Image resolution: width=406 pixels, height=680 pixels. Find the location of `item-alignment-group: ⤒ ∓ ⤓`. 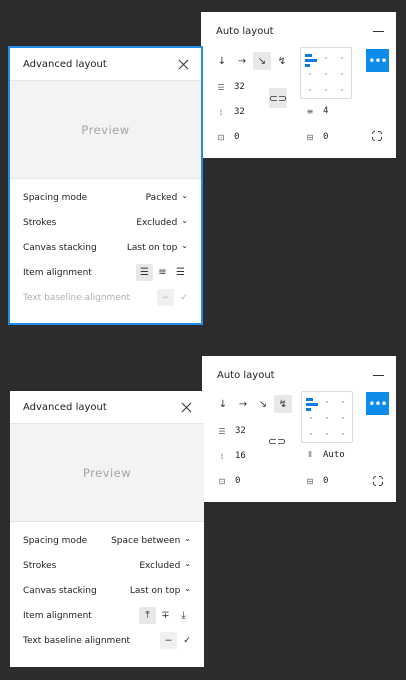

item-alignment-group: ⤒ ∓ ⤓ is located at coordinates (165, 615).